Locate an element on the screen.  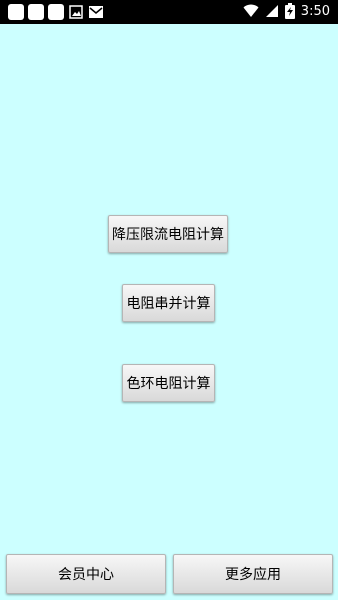
more-apps-button: 更多应用 is located at coordinates (253, 574).